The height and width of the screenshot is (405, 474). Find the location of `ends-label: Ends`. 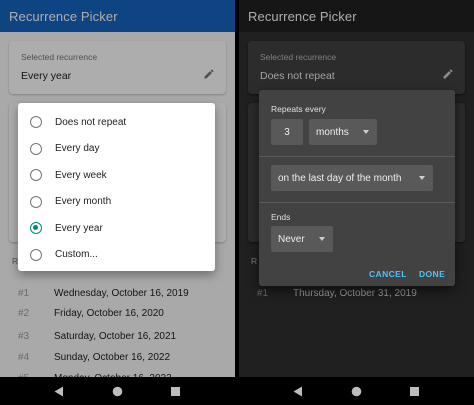

ends-label: Ends is located at coordinates (281, 217).